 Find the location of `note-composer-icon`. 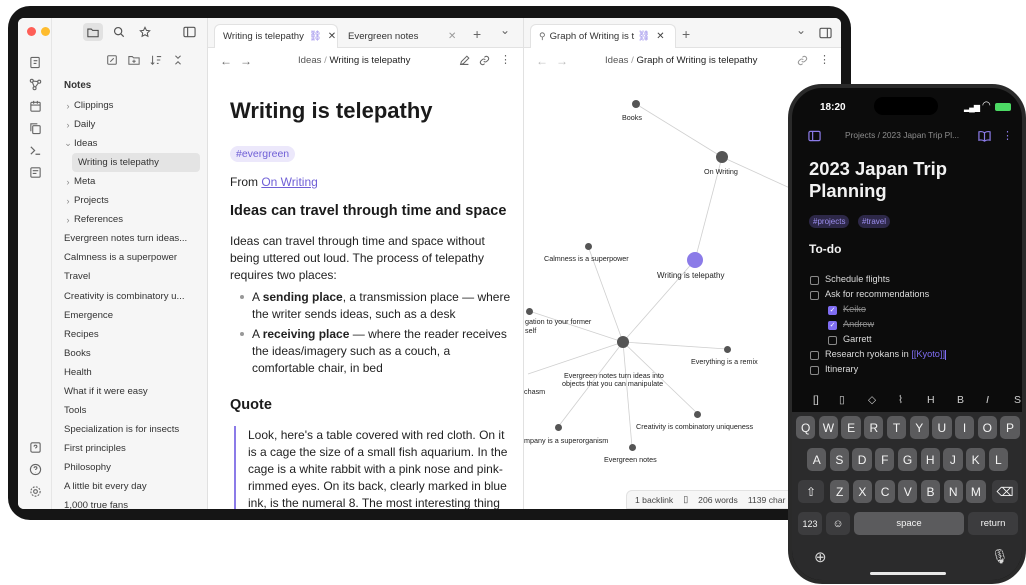

note-composer-icon is located at coordinates (35, 172).